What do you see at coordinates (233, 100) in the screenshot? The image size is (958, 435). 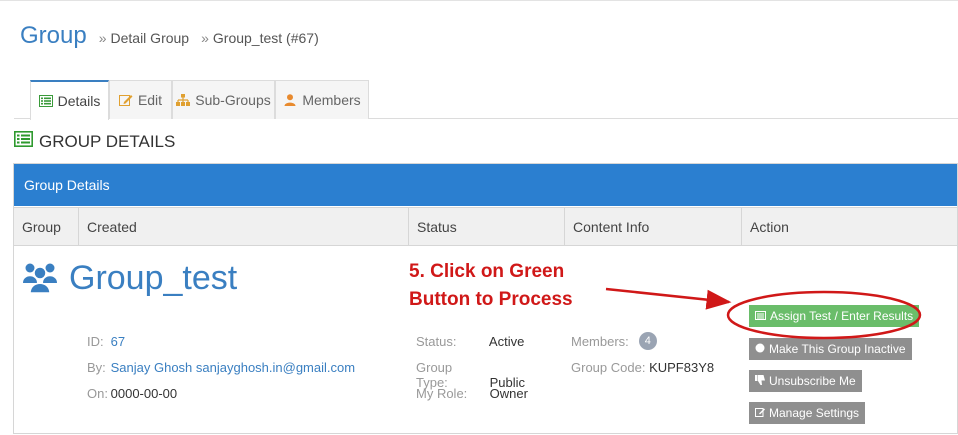 I see `tab-label: Sub-Groups` at bounding box center [233, 100].